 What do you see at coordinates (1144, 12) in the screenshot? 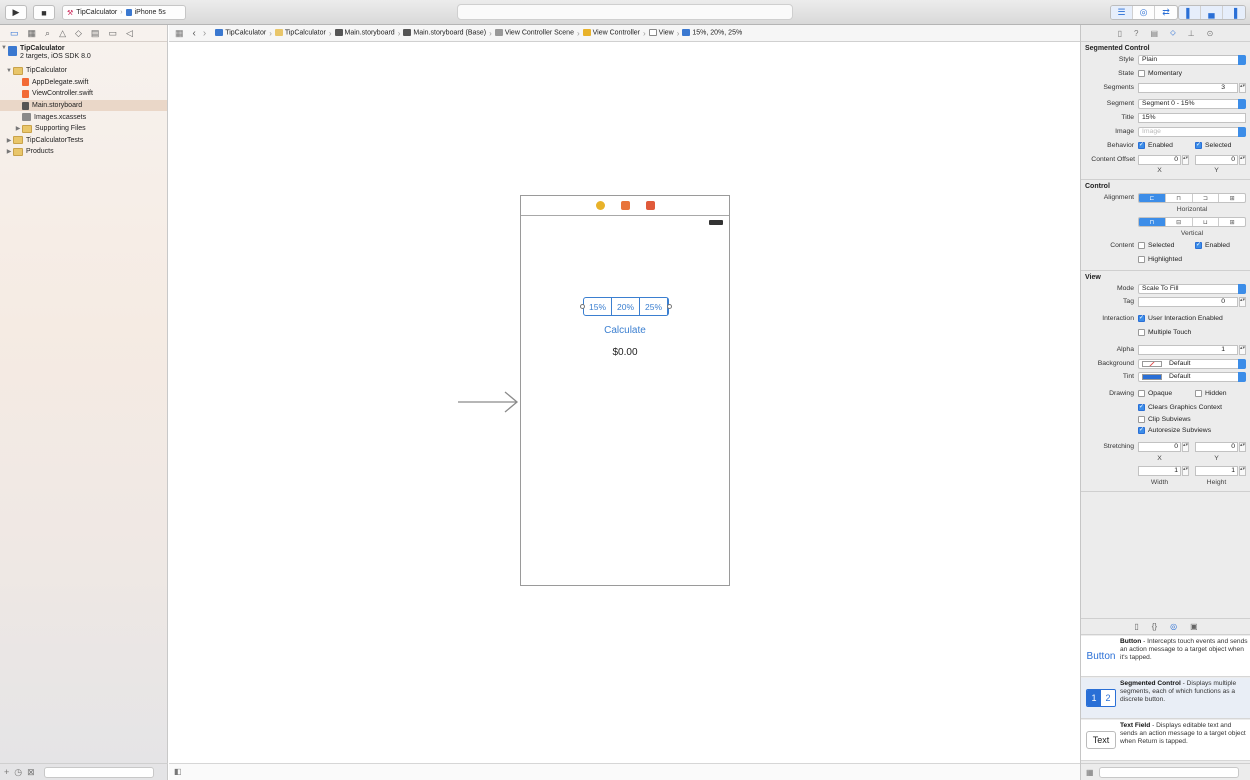
I see `assistant-editor-icon: ◎` at bounding box center [1144, 12].